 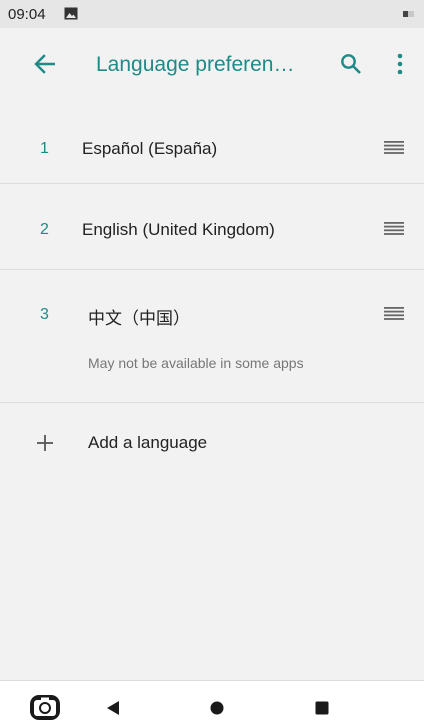 What do you see at coordinates (44, 314) in the screenshot?
I see `language-number: 3` at bounding box center [44, 314].